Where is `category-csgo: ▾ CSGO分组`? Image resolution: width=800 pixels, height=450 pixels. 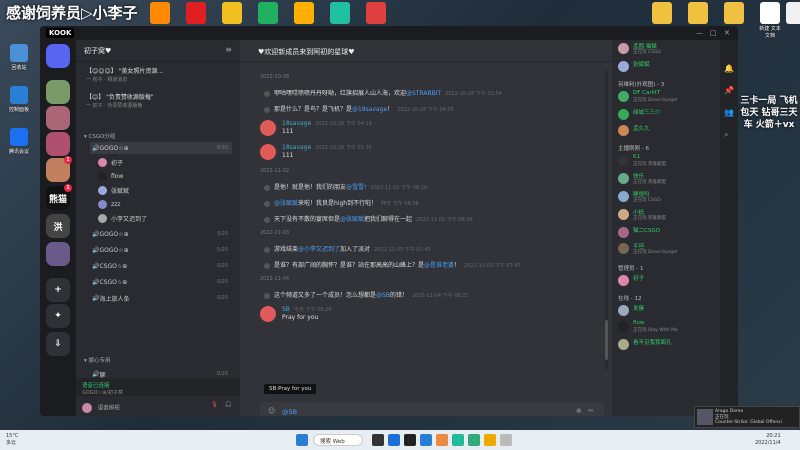
category-csgo: ▾ CSGO分组 is located at coordinates (99, 136).